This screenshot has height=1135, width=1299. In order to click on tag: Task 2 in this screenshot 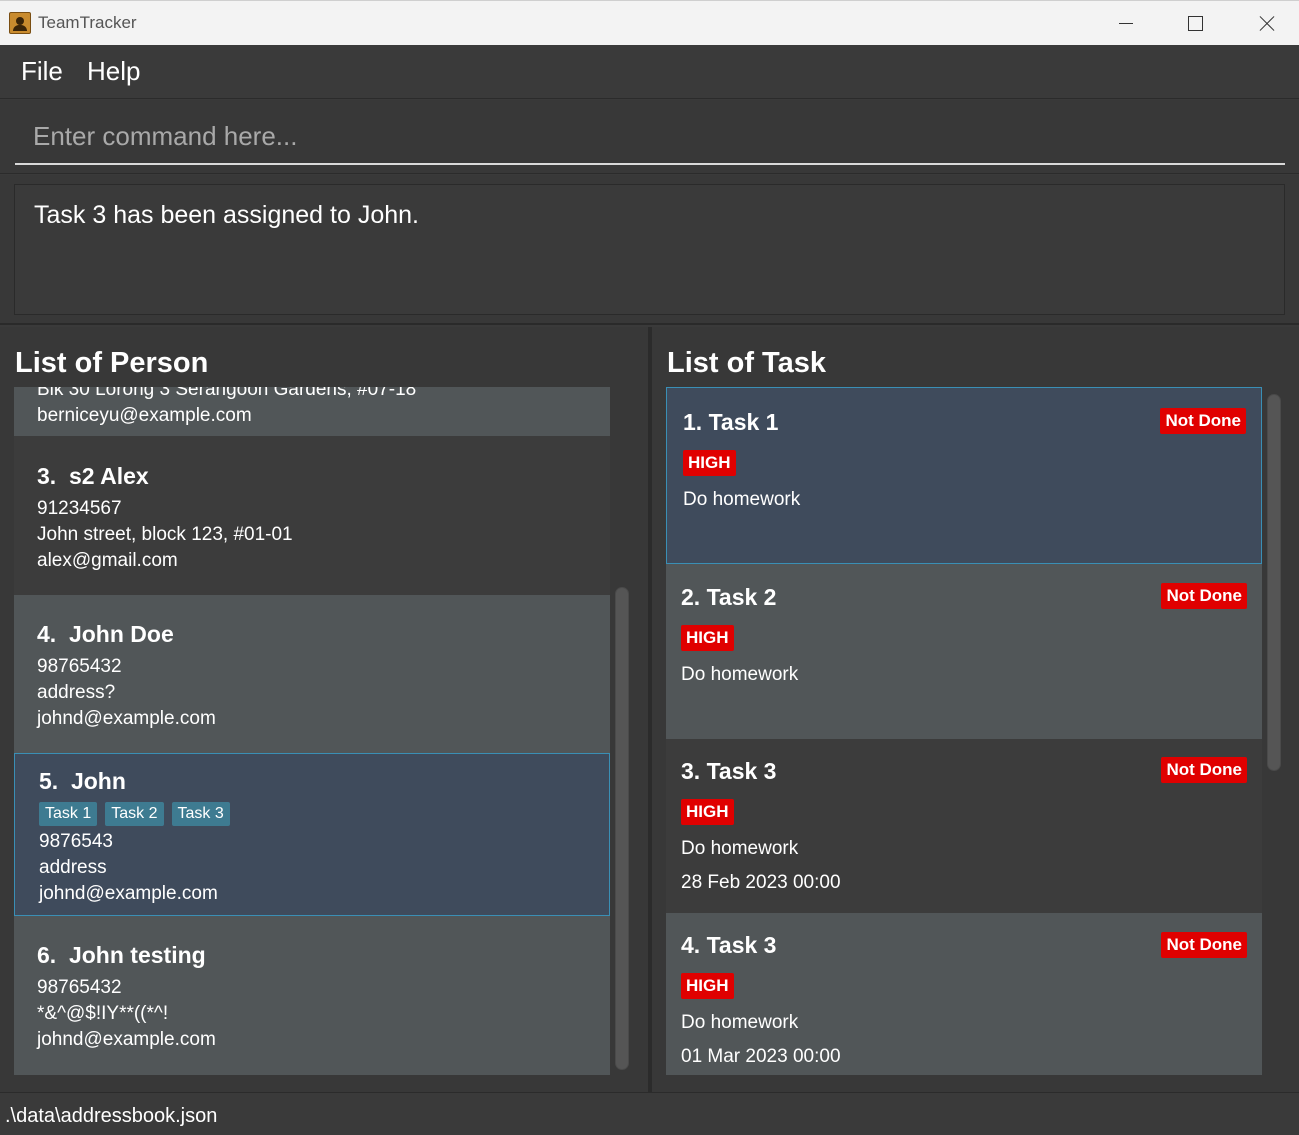, I will do `click(134, 814)`.